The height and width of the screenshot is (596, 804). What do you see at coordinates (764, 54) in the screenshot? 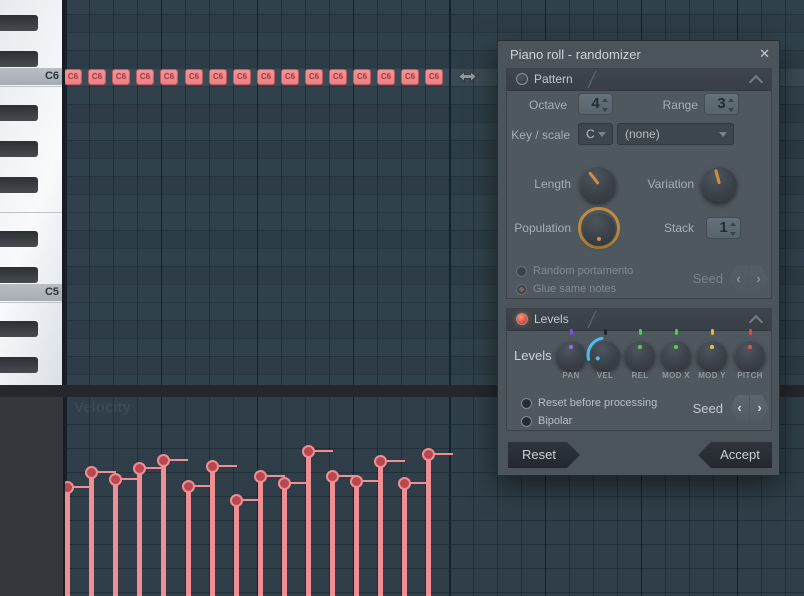
I see `close-icon: ✕` at bounding box center [764, 54].